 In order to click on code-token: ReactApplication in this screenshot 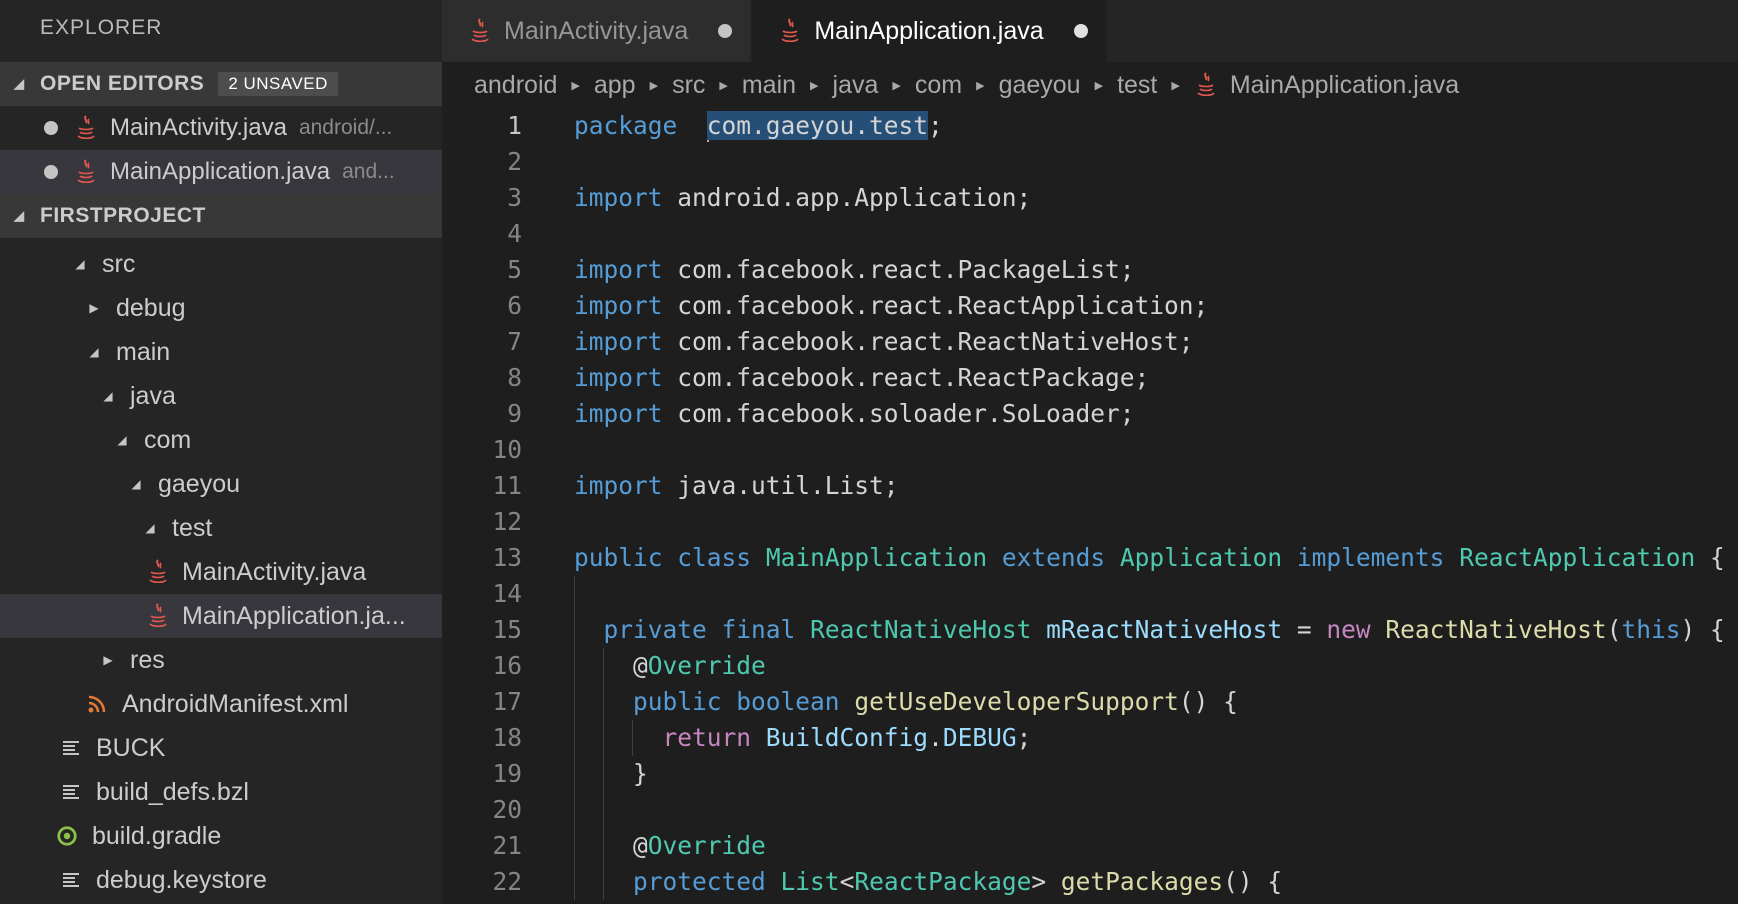, I will do `click(1577, 557)`.